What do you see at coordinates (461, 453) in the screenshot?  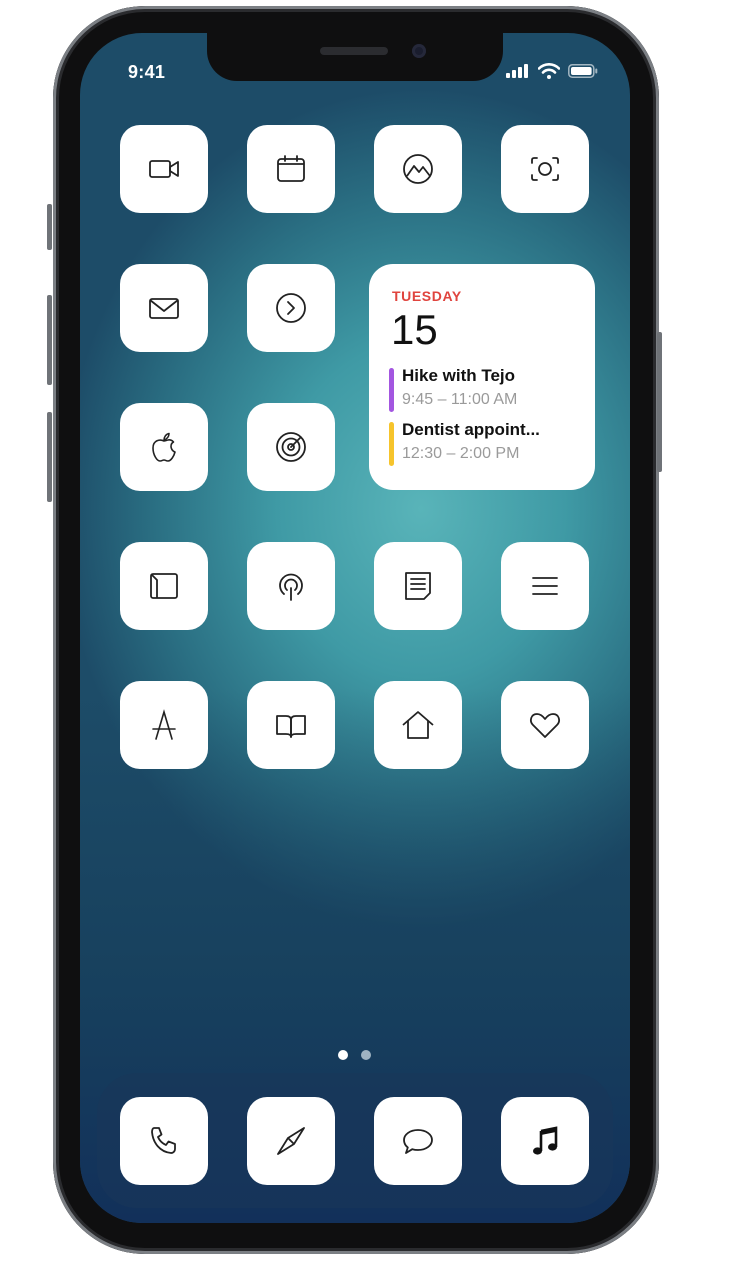 I see `event-time: 12:30 – 2:00 PM` at bounding box center [461, 453].